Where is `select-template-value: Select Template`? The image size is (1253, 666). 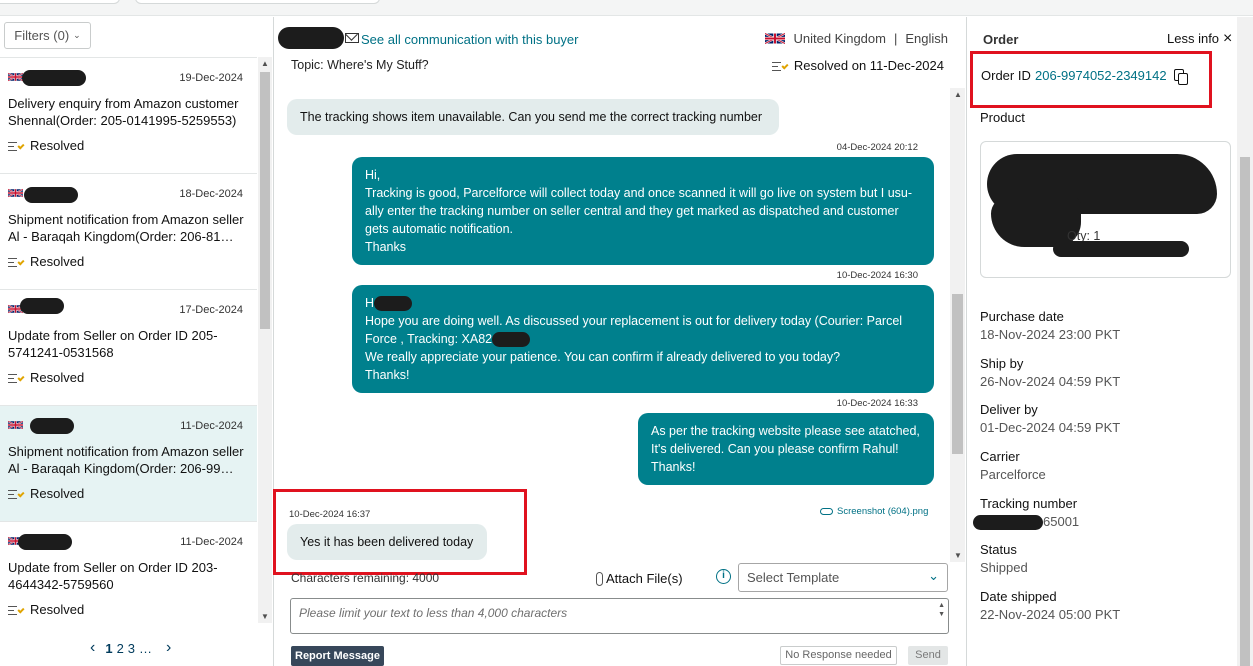
select-template-value: Select Template is located at coordinates (793, 577).